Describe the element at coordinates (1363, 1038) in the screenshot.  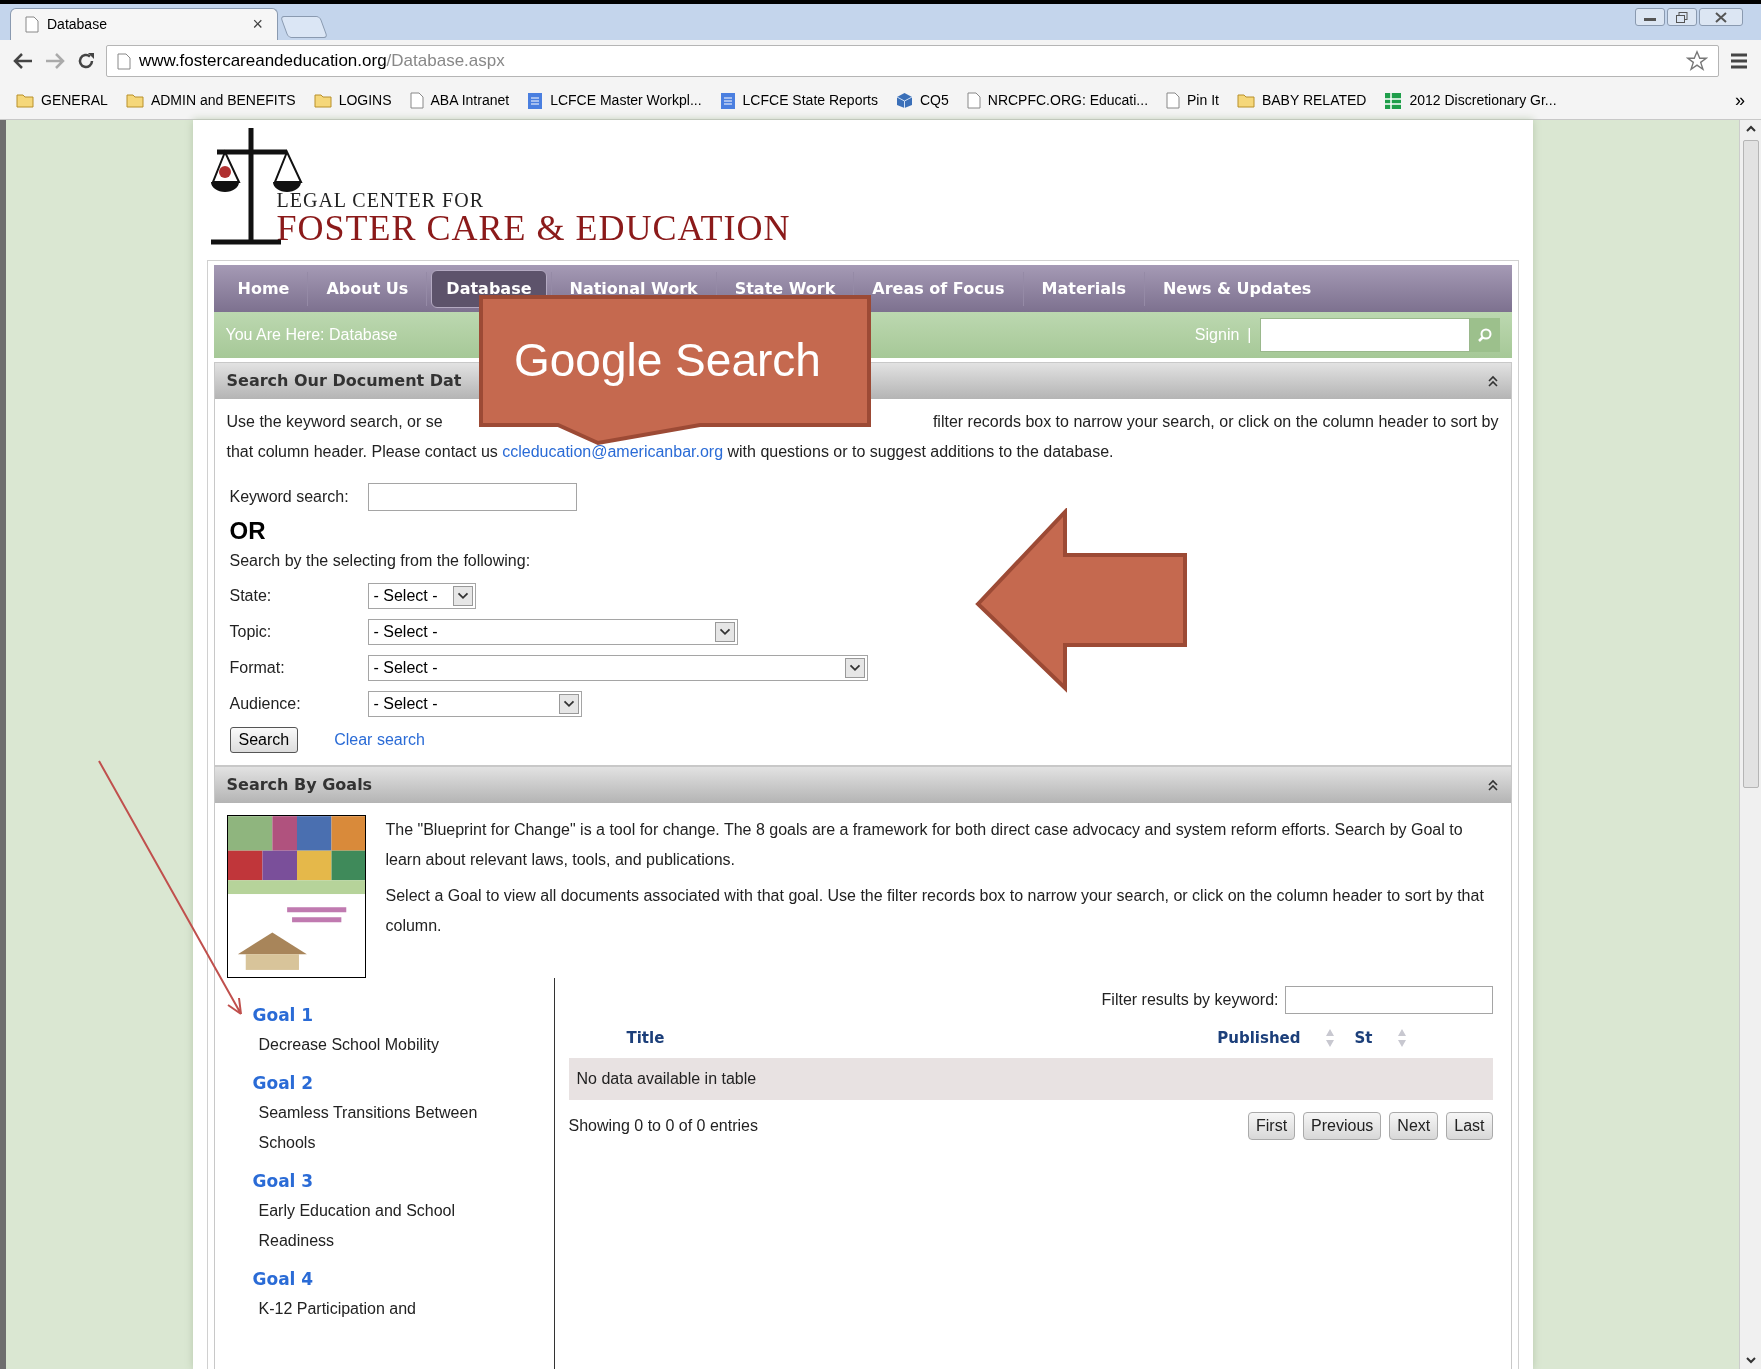
I see `column-header: St` at that location.